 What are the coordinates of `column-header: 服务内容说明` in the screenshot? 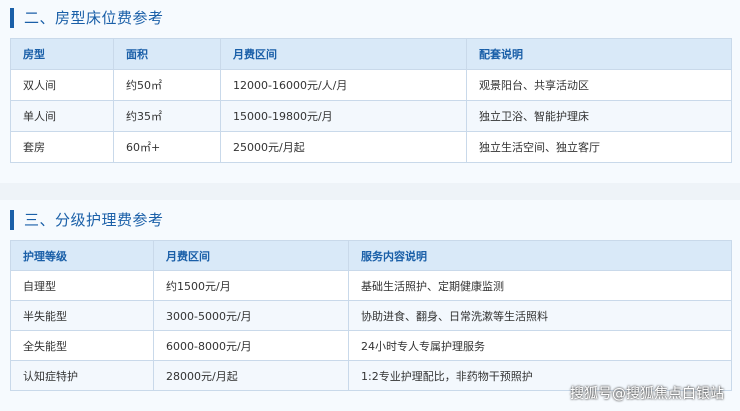 It's located at (540, 255).